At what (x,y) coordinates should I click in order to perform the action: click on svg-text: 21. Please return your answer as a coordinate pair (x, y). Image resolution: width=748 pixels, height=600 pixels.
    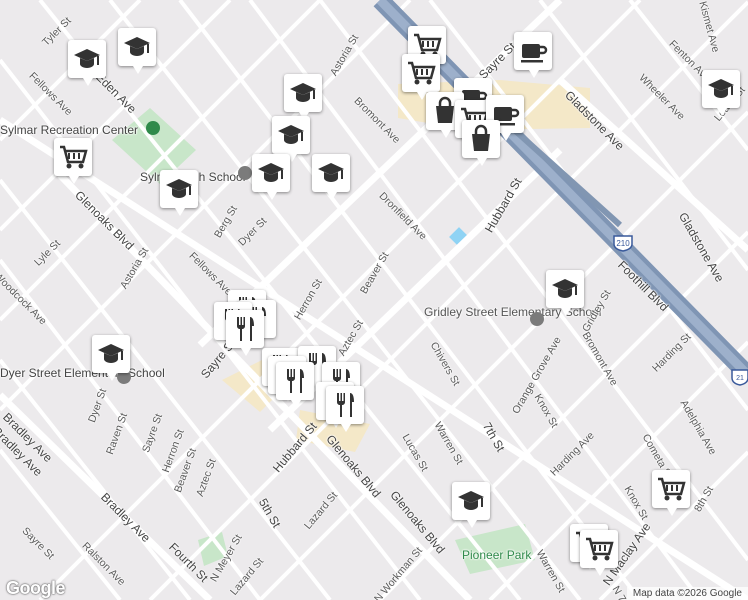
    Looking at the image, I should click on (740, 378).